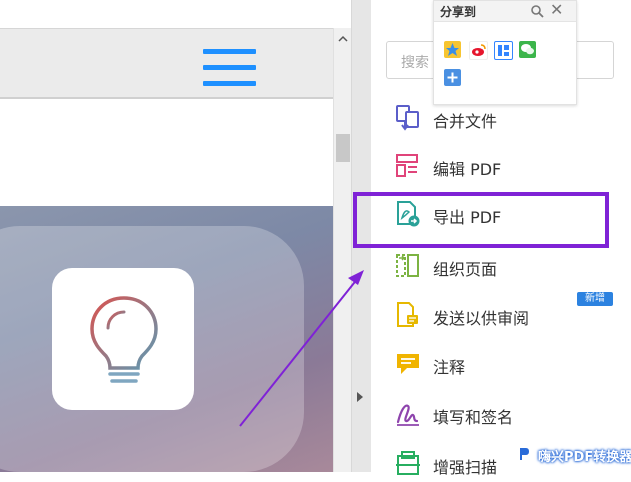  Describe the element at coordinates (595, 299) in the screenshot. I see `new-badge: 新增` at that location.